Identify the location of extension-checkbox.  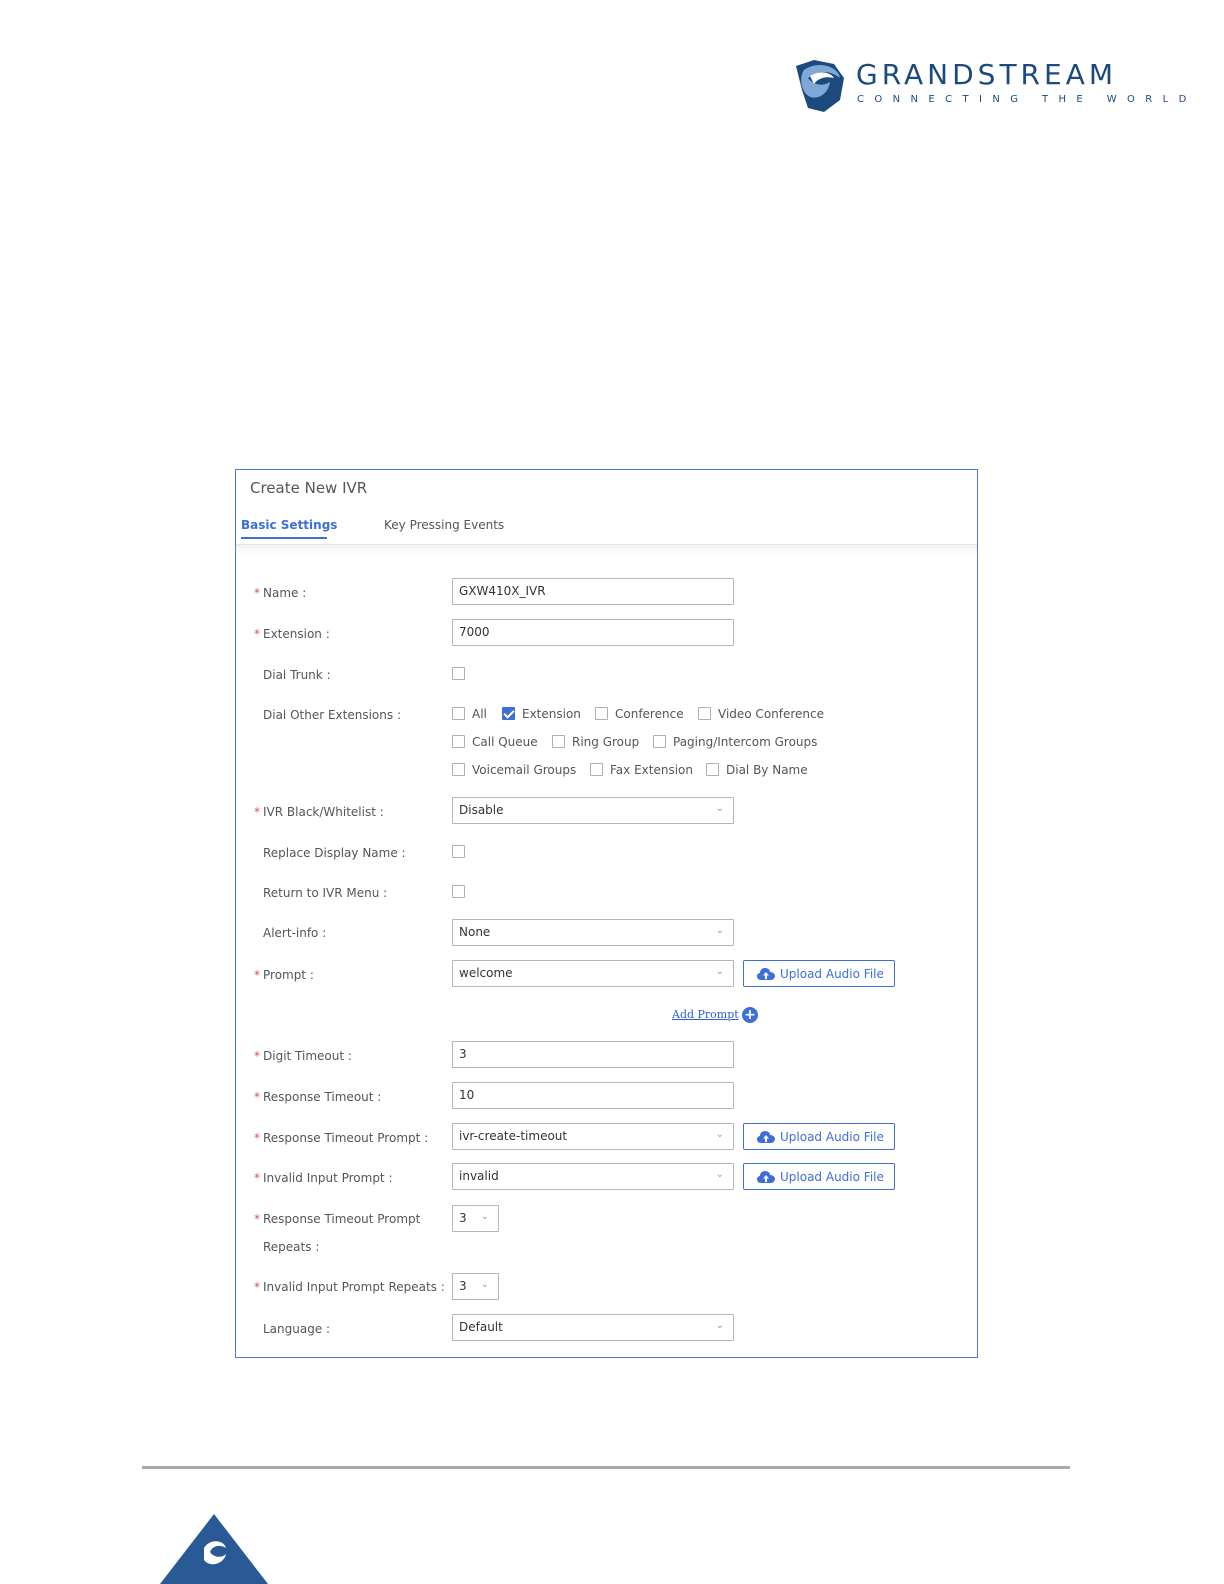
(508, 713).